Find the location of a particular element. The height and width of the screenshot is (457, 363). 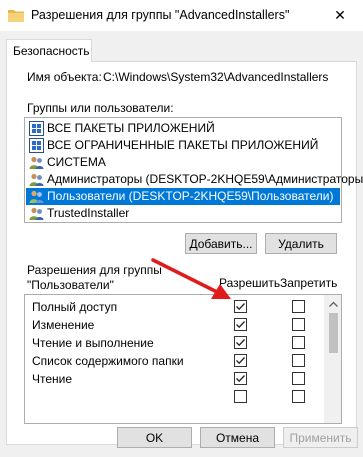

chevron-up-icon is located at coordinates (333, 304).